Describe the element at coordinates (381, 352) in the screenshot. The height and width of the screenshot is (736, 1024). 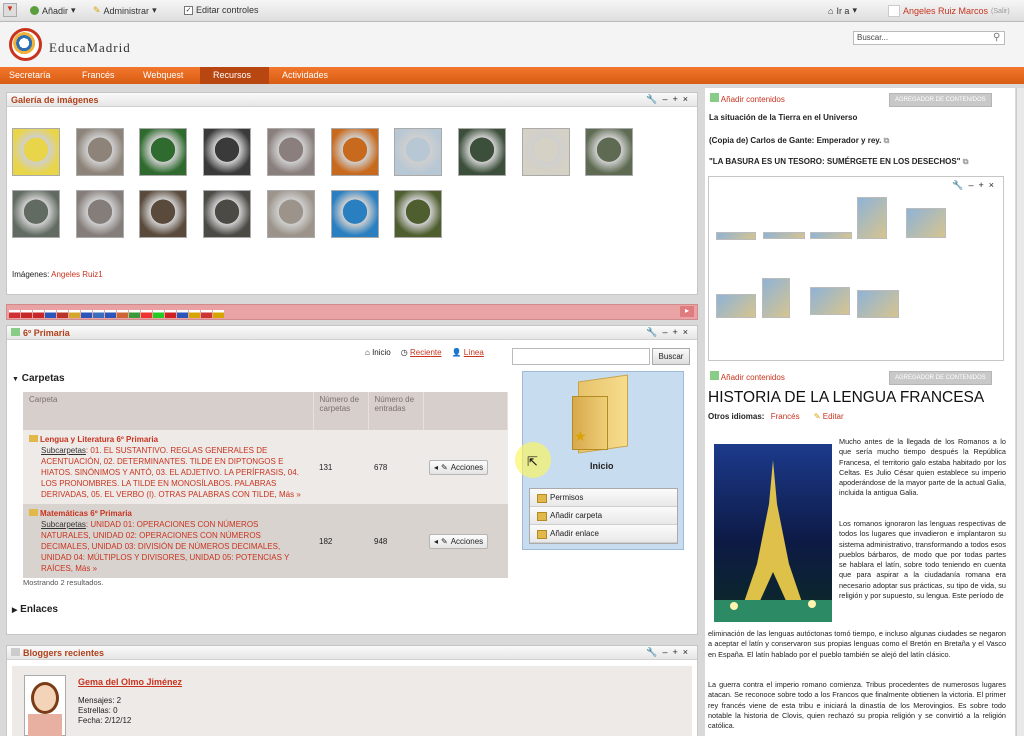
I see `home-link-label: Inicio` at that location.